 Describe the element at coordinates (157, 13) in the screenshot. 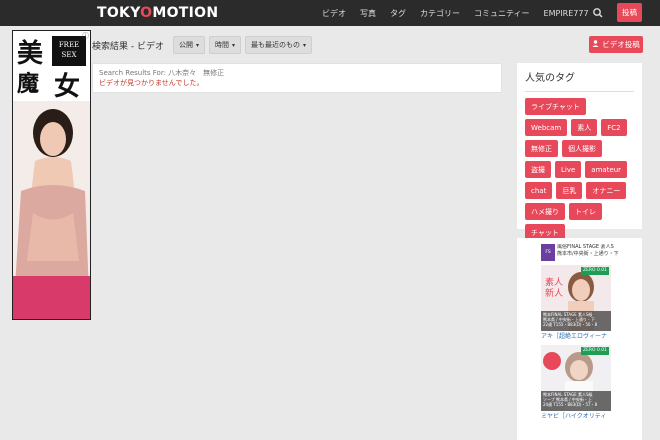

I see `site-logo: TOKYOMOTION` at that location.